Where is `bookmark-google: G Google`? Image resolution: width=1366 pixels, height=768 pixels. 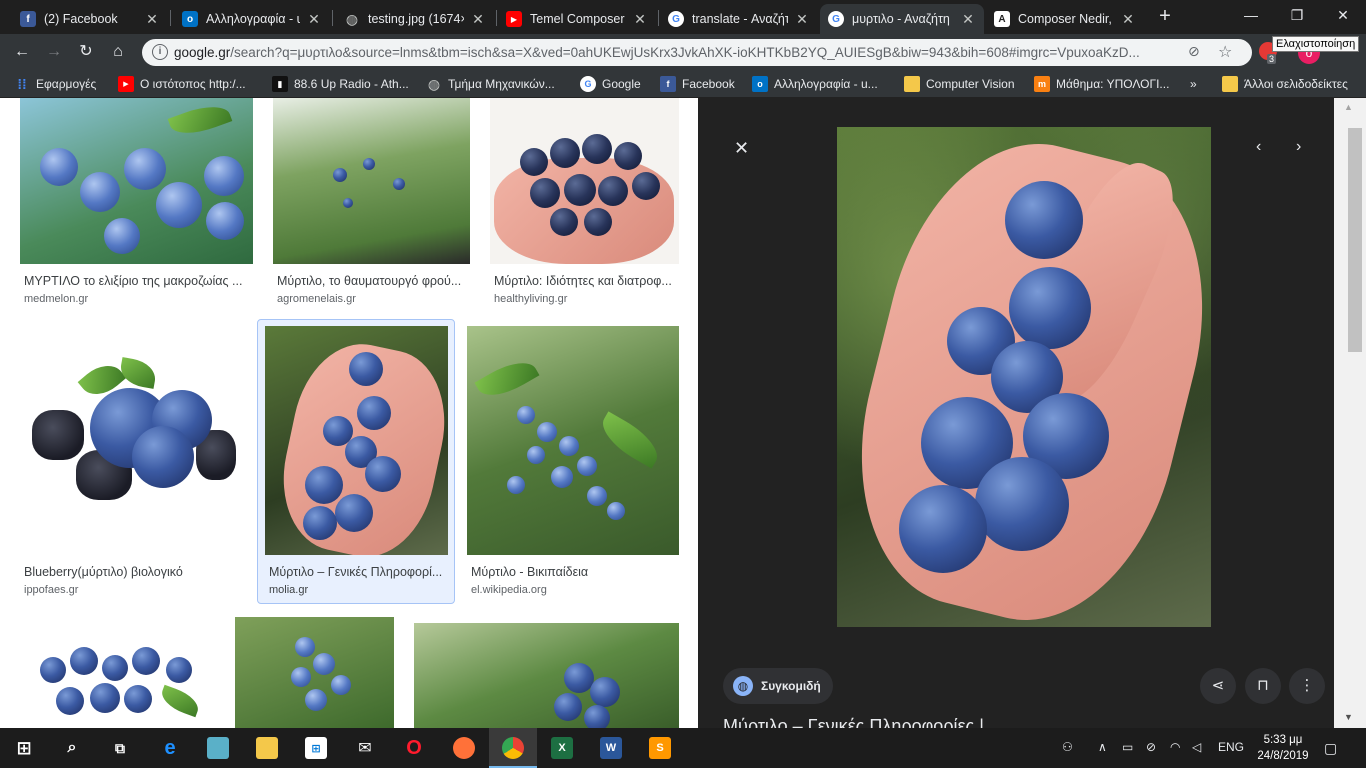 bookmark-google: G Google is located at coordinates (610, 84).